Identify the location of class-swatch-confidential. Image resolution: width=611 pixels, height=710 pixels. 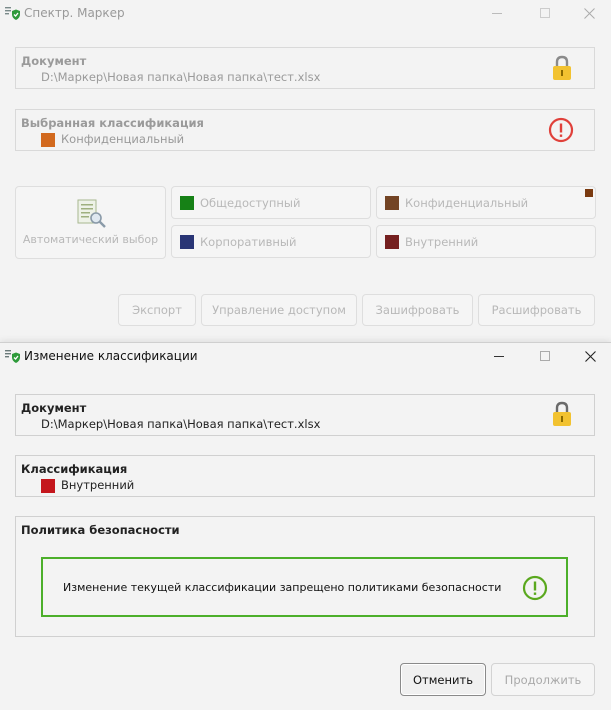
(392, 202).